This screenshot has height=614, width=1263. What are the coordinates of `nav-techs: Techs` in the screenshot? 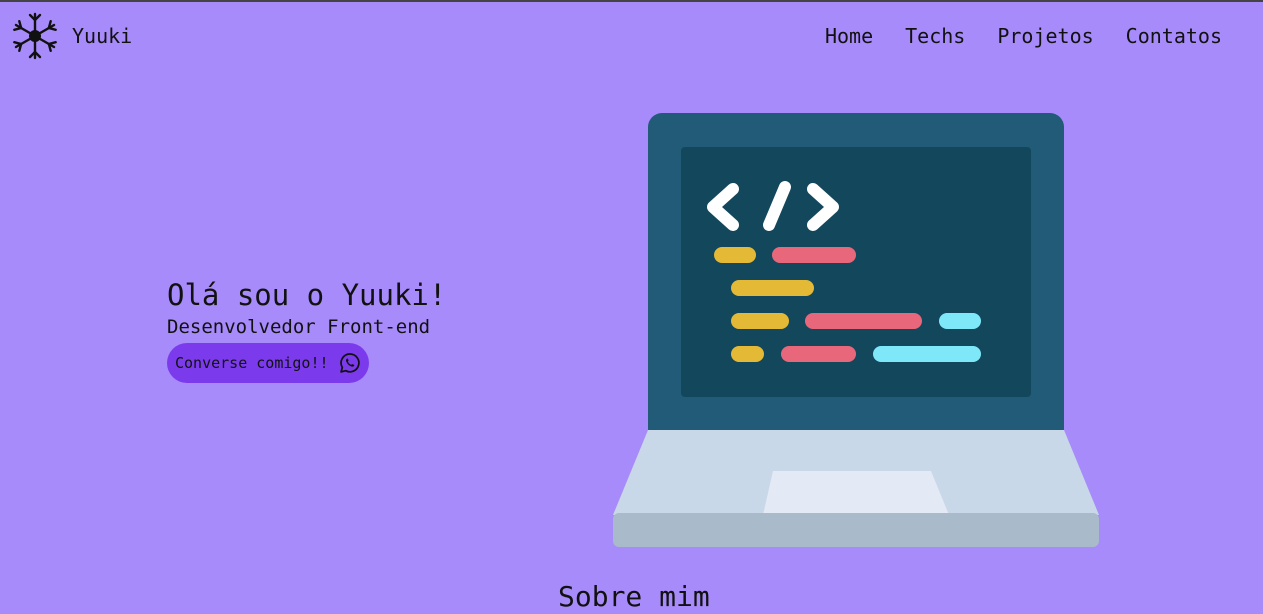 It's located at (935, 36).